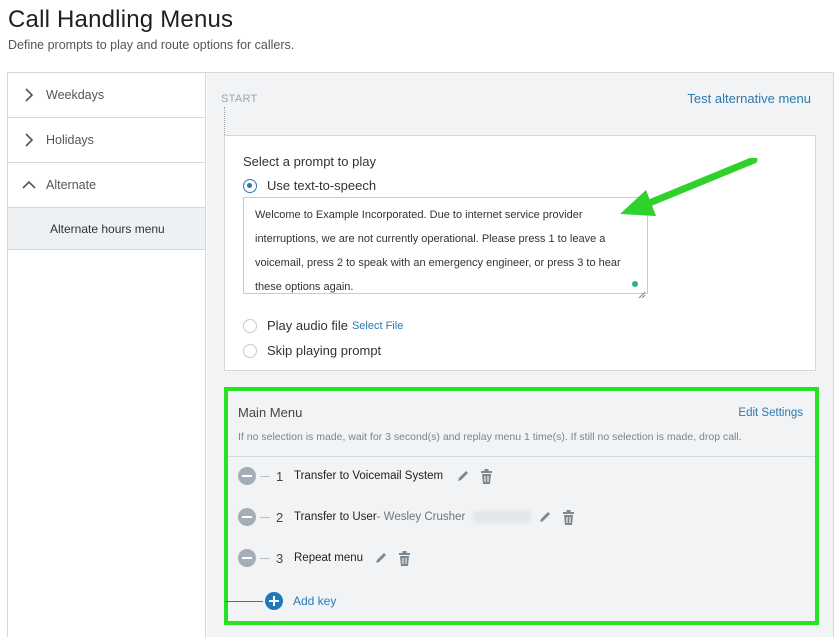  I want to click on sidebar-item-weekdays: Weekdays, so click(106, 95).